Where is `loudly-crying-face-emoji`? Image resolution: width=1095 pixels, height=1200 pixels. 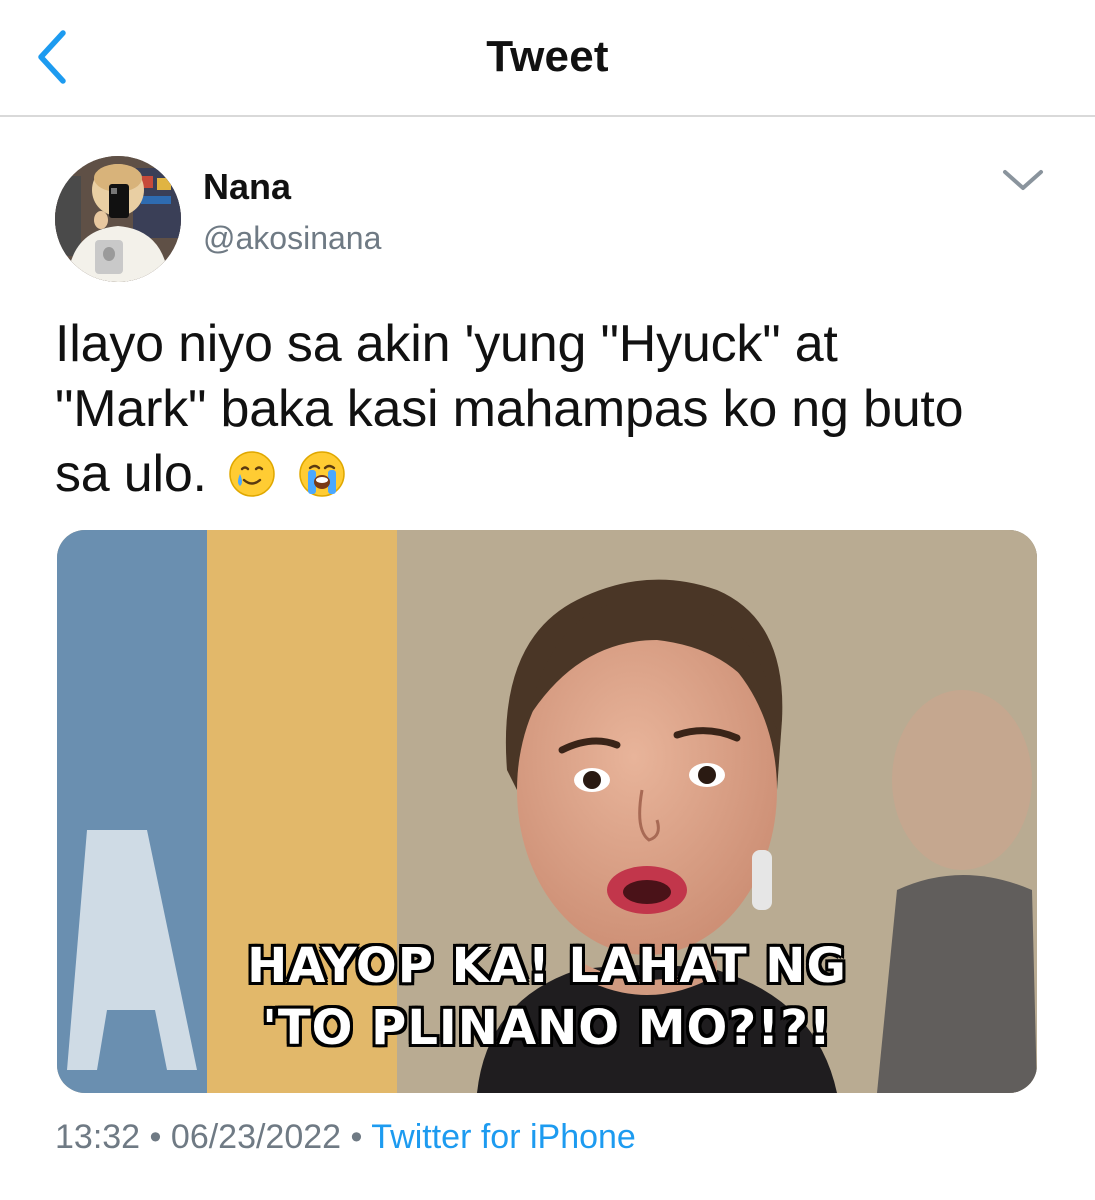 loudly-crying-face-emoji is located at coordinates (322, 482).